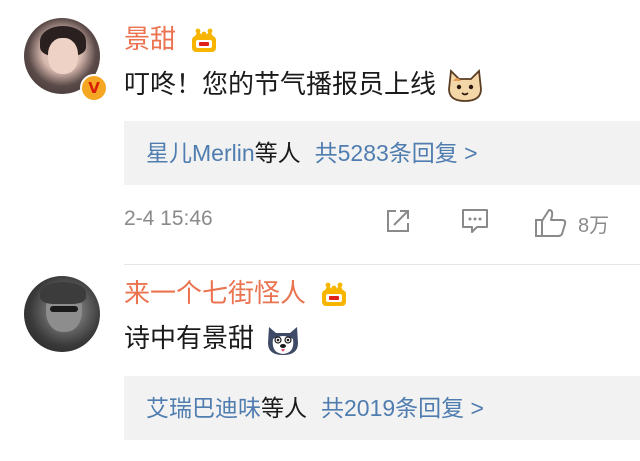 The width and height of the screenshot is (640, 461). What do you see at coordinates (280, 84) in the screenshot?
I see `comment-text-content: 叮咚！您的节气播报员上线` at bounding box center [280, 84].